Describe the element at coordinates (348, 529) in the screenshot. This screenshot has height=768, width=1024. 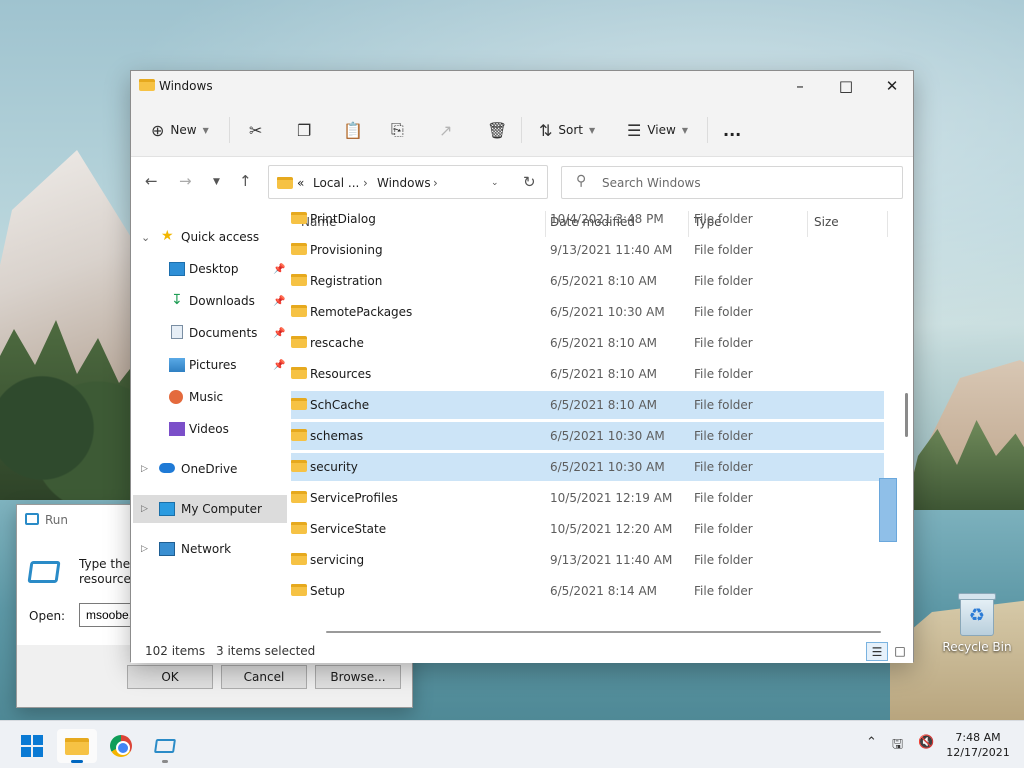
I see `file-name: ServiceState` at that location.